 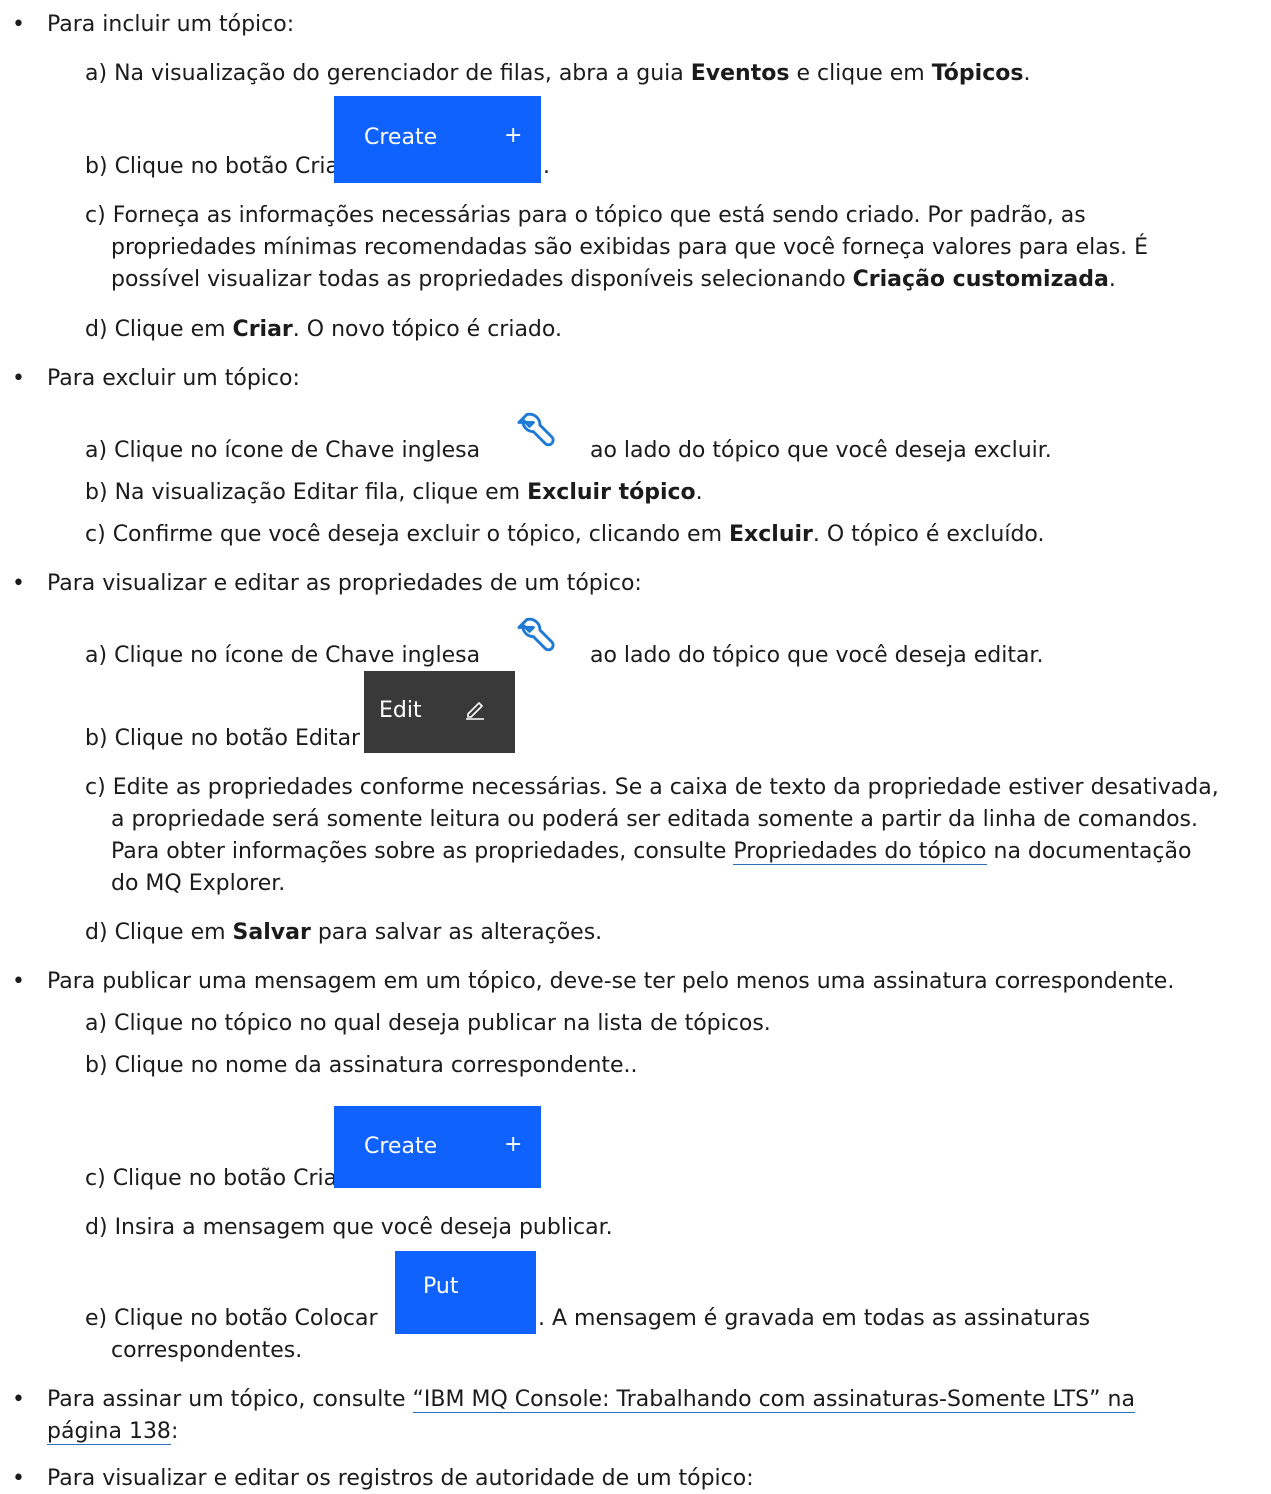 I want to click on step-text: . O novo tópico é criado., so click(x=427, y=329).